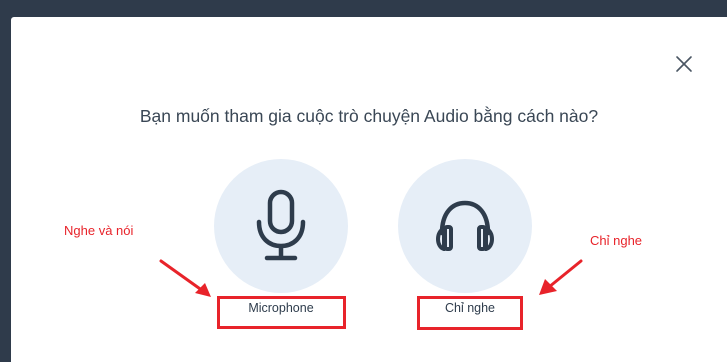 This screenshot has width=727, height=362. Describe the element at coordinates (185, 278) in the screenshot. I see `annotation-arrow-left` at that location.